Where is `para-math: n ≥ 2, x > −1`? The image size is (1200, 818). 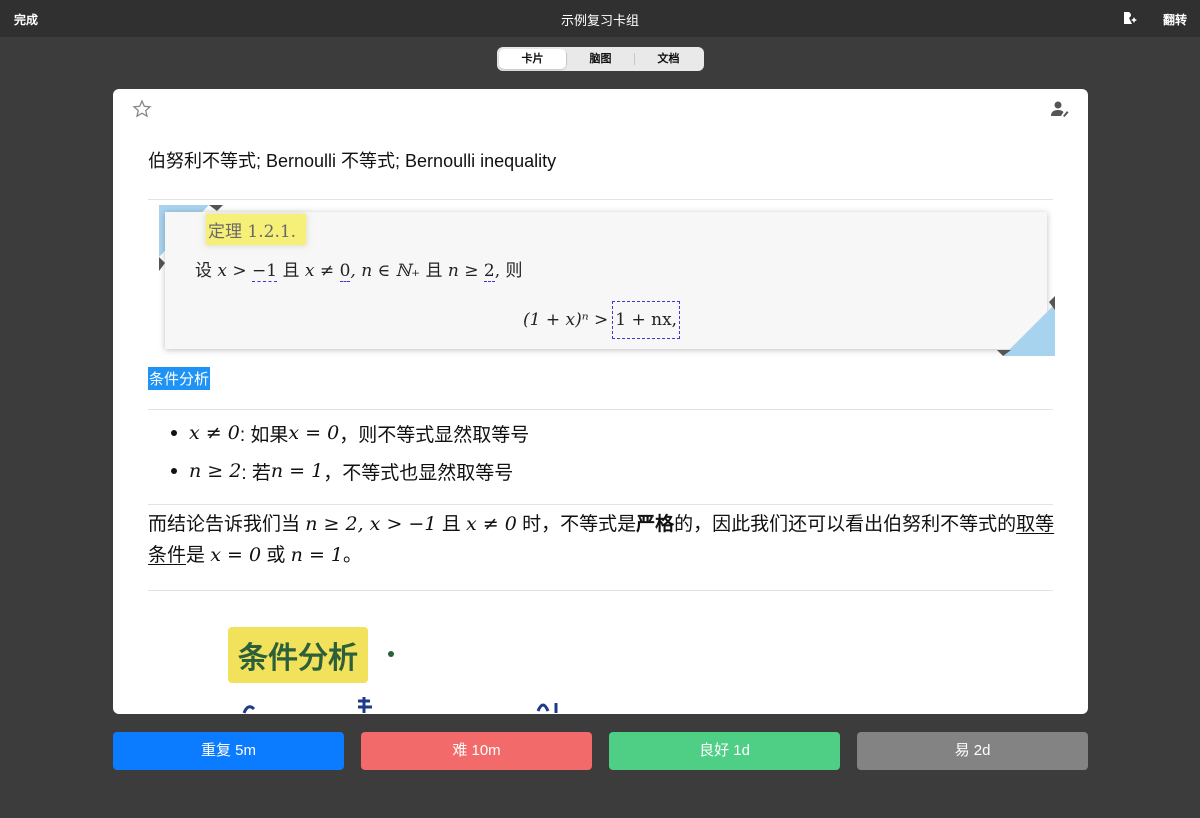 para-math: n ≥ 2, x > −1 is located at coordinates (371, 524).